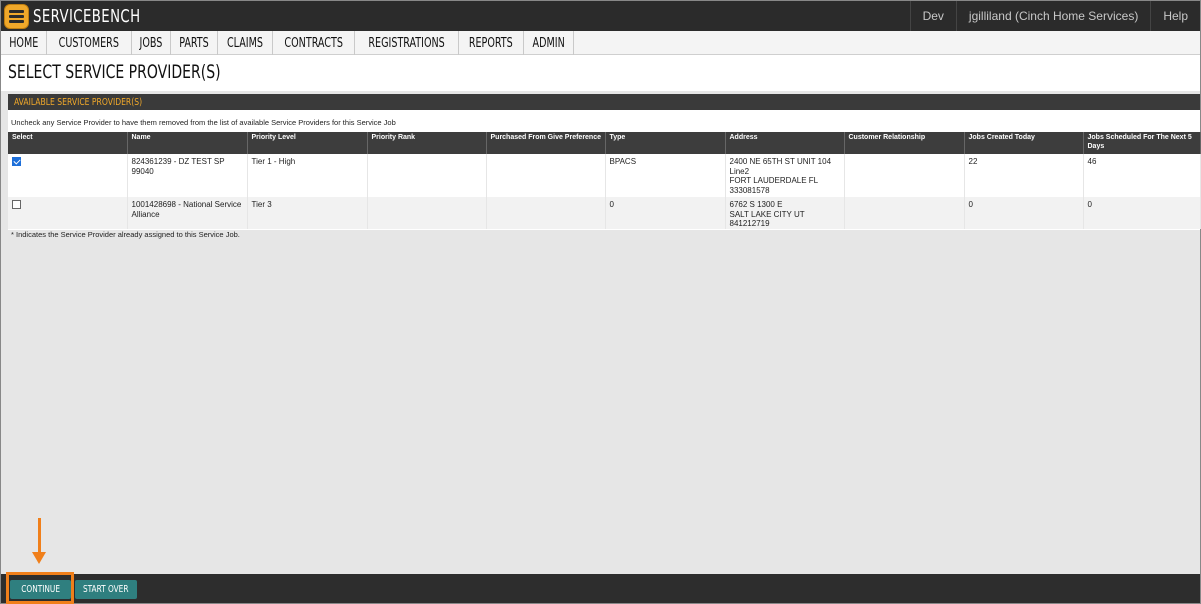 The width and height of the screenshot is (1201, 604). What do you see at coordinates (314, 43) in the screenshot?
I see `nav-contracts: CONTRACTS` at bounding box center [314, 43].